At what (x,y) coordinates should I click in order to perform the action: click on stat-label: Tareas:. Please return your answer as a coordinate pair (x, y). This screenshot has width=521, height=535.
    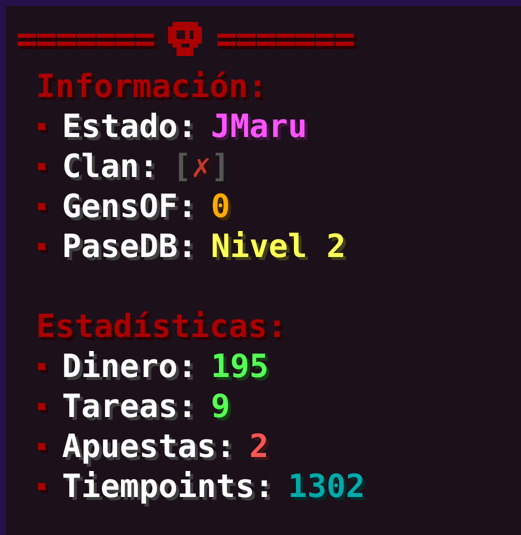
    Looking at the image, I should click on (129, 406).